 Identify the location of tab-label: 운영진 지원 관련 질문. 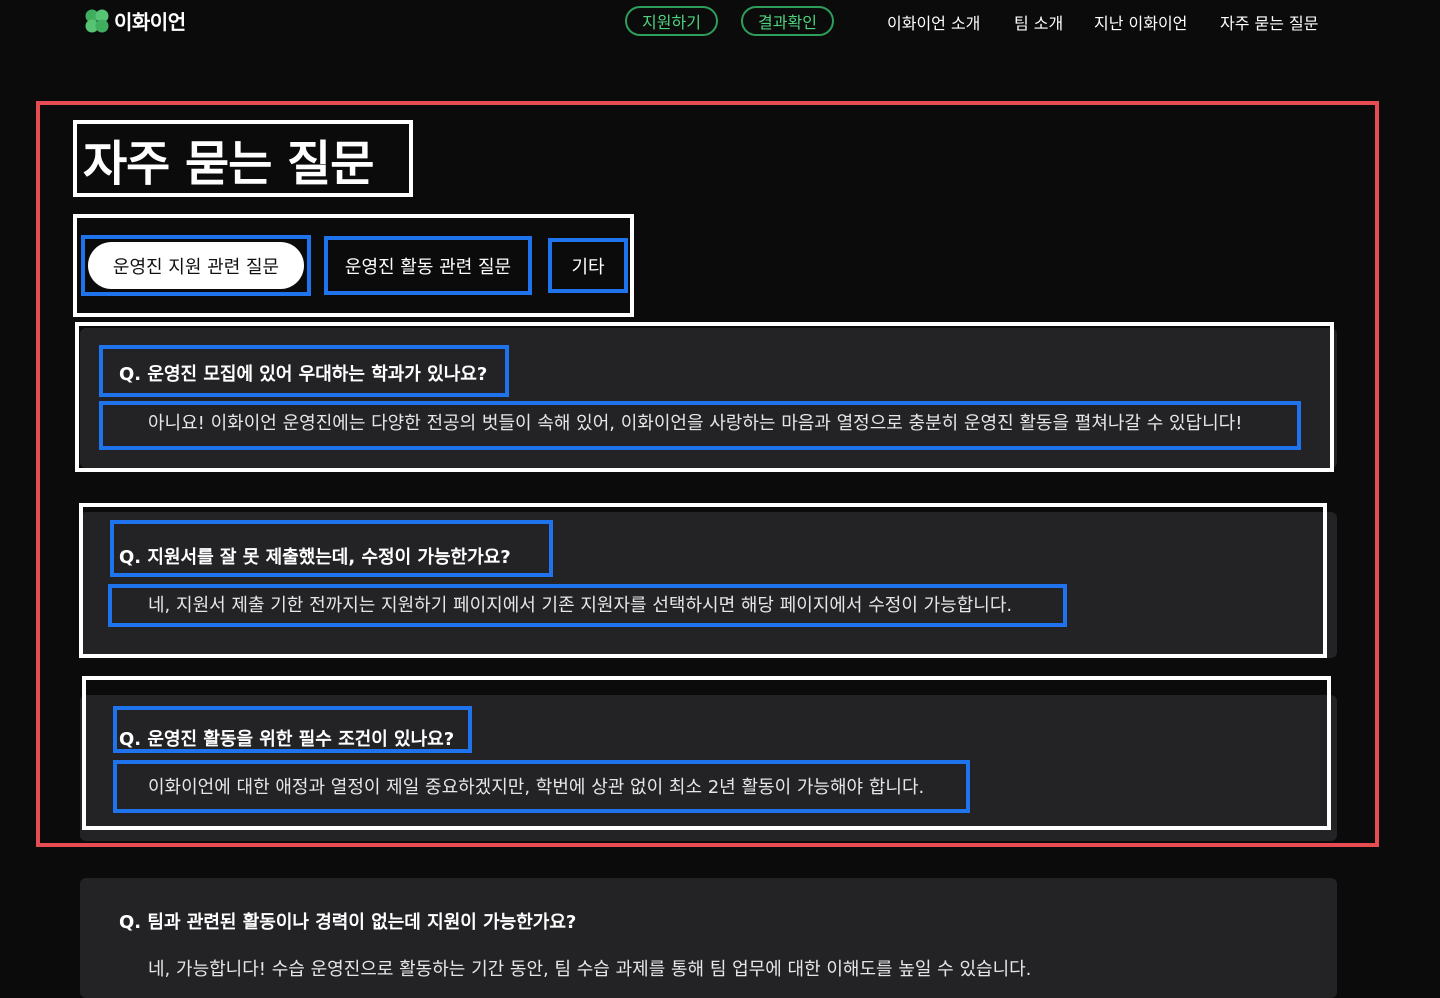
(196, 265).